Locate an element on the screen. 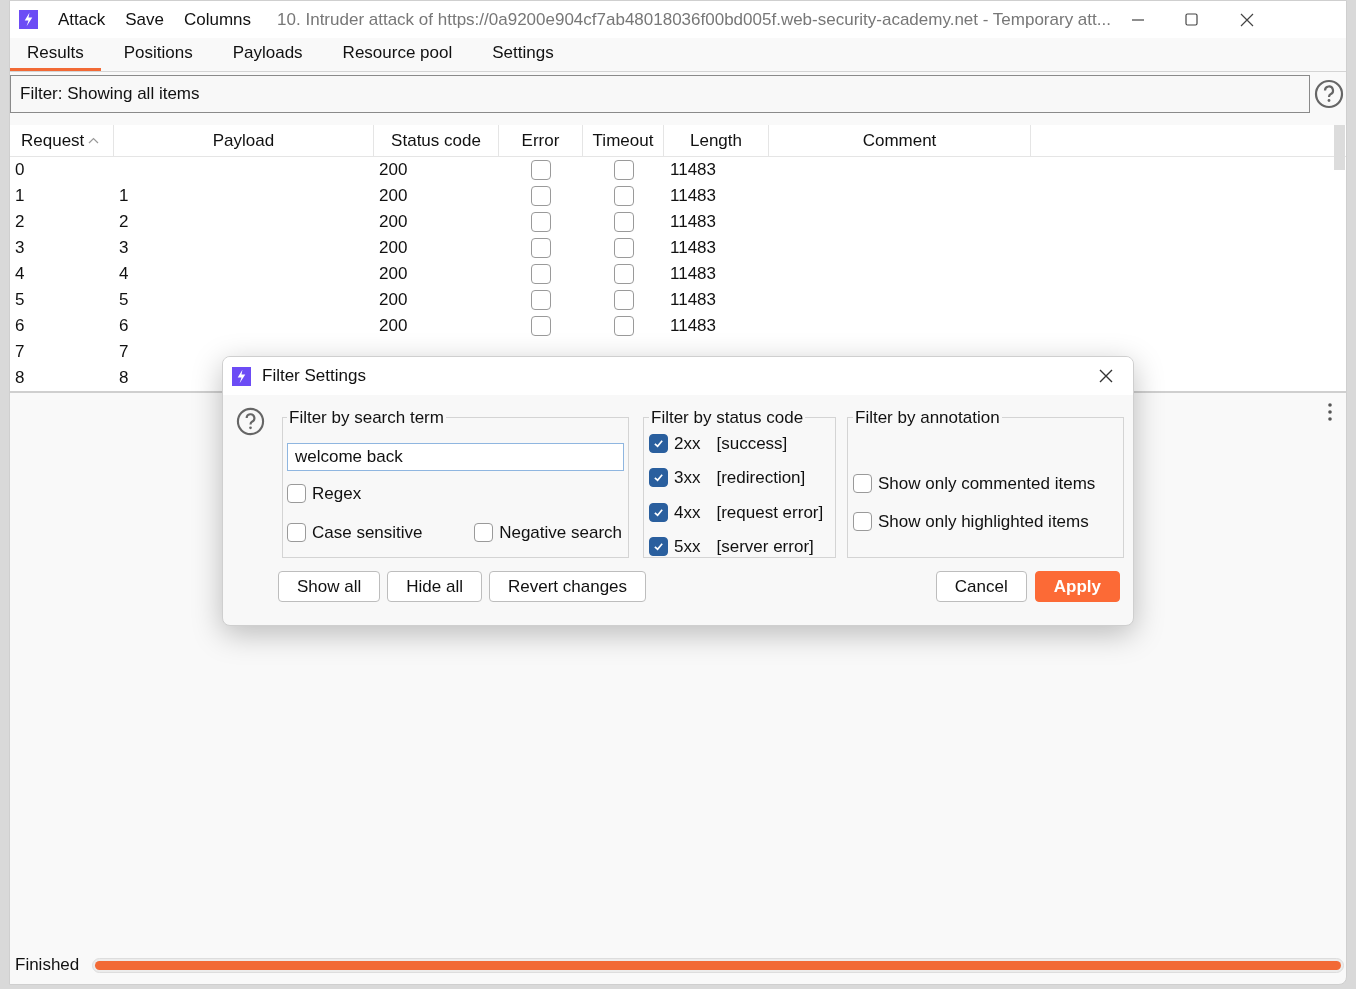 This screenshot has height=989, width=1356. menu-item: Attack is located at coordinates (82, 19).